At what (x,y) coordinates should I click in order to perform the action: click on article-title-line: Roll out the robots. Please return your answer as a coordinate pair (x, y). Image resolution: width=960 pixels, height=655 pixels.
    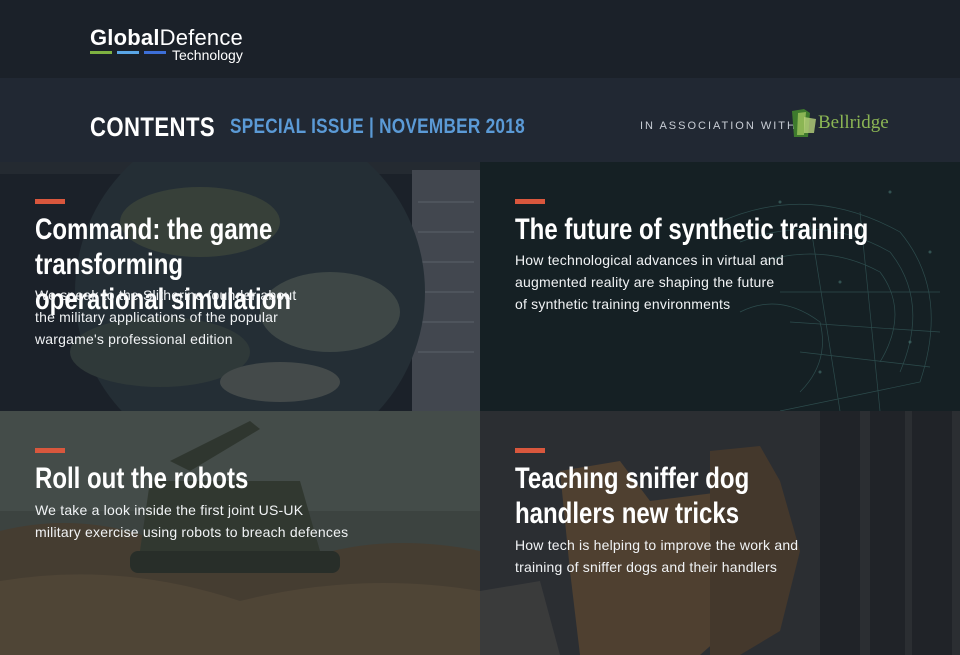
    Looking at the image, I should click on (142, 478).